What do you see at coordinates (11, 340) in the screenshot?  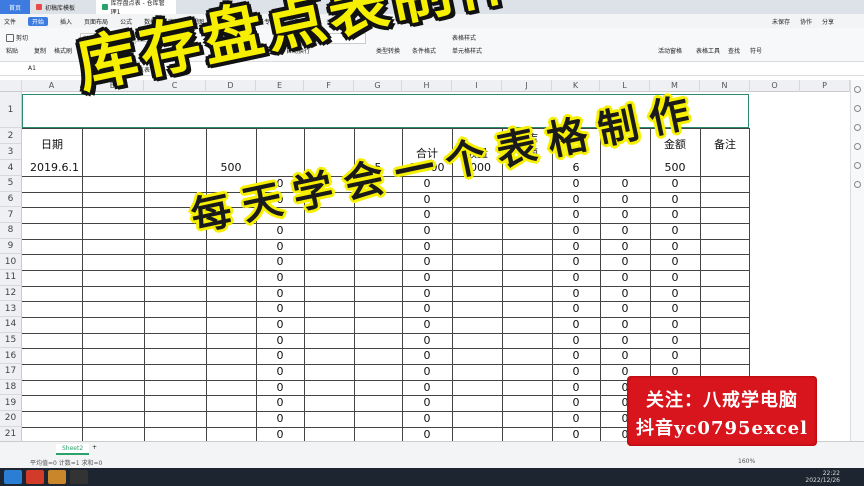 I see `row-header: 15` at bounding box center [11, 340].